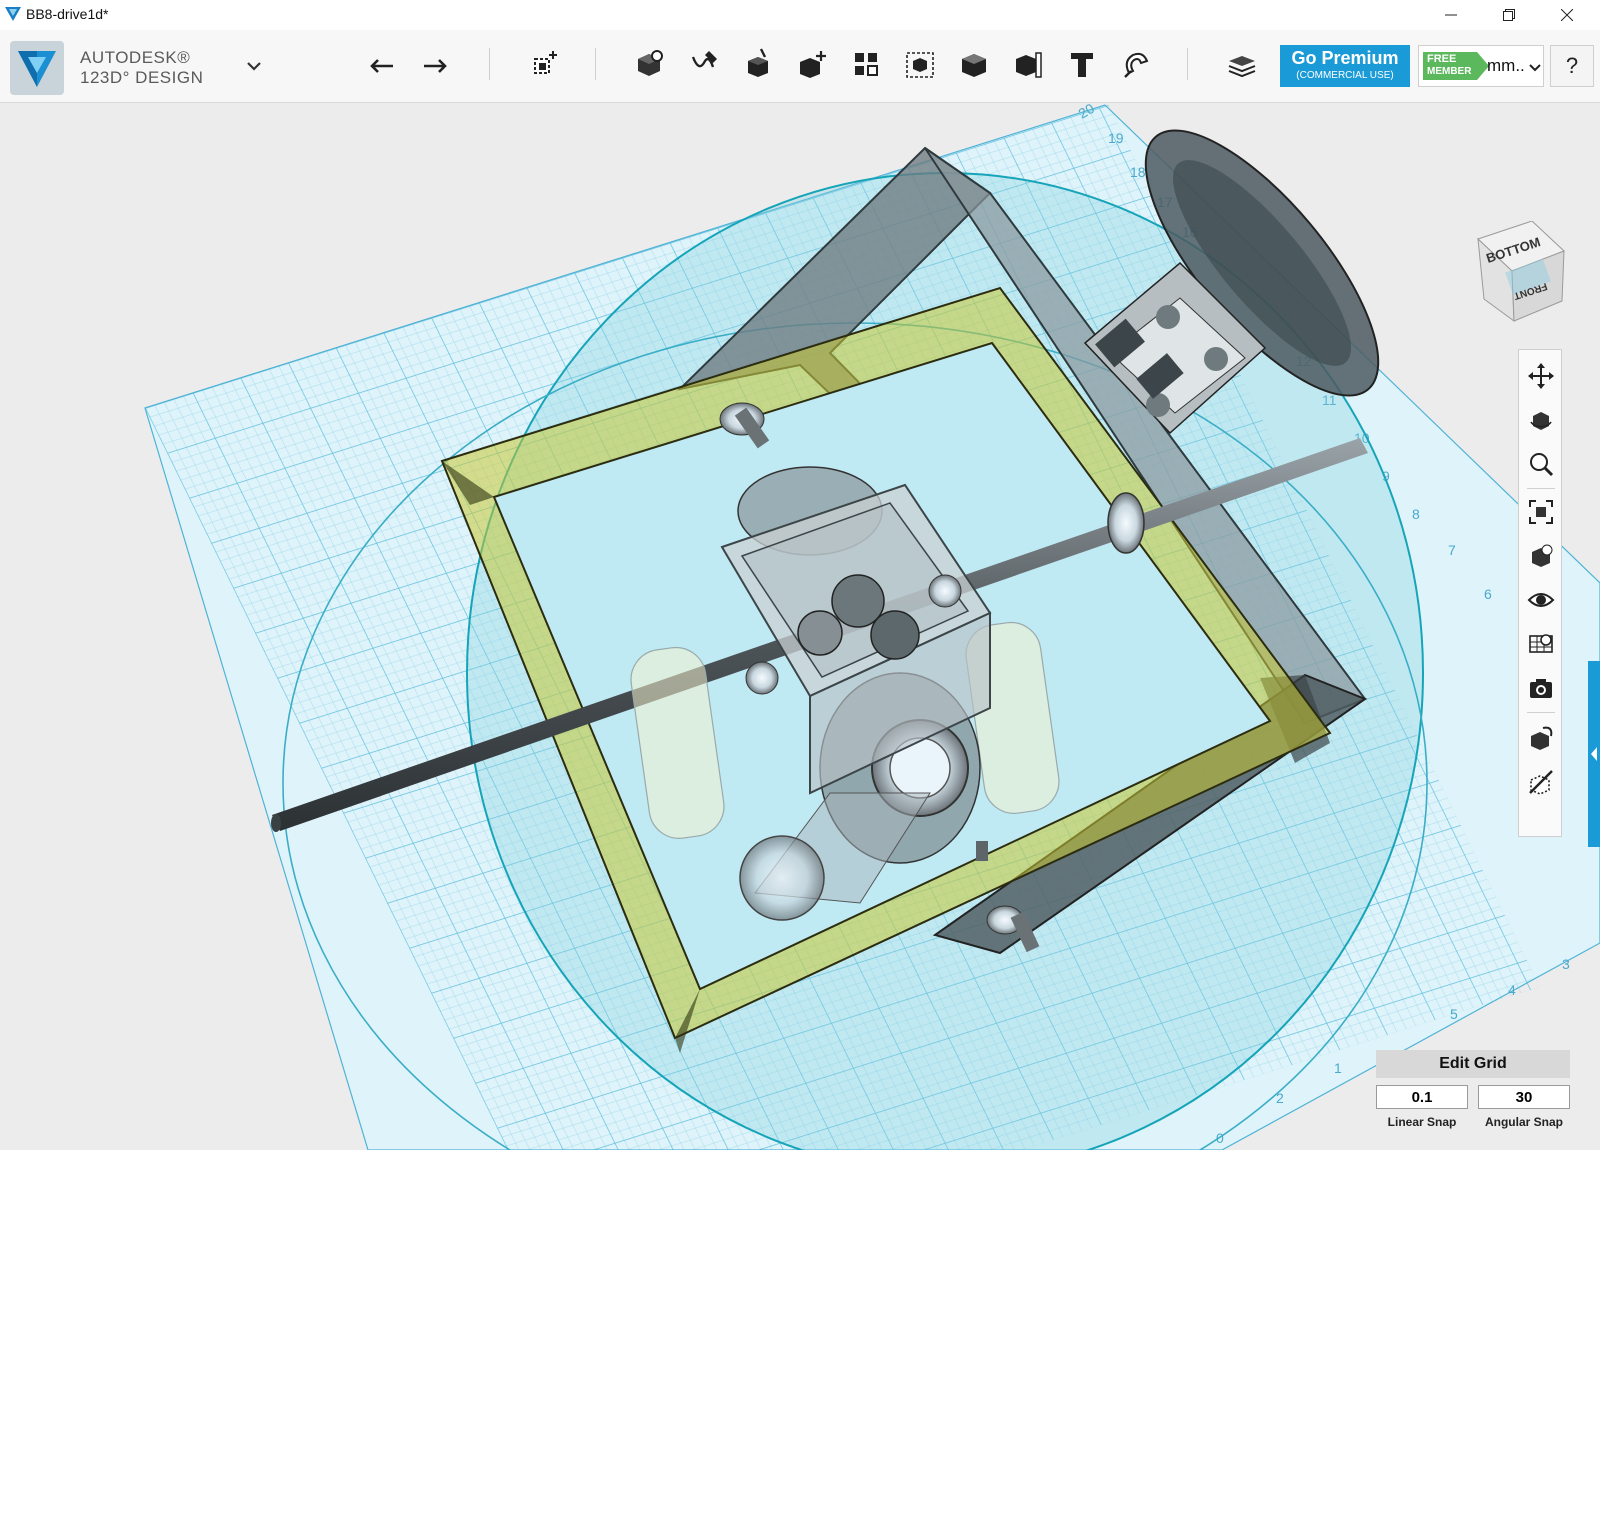  What do you see at coordinates (1488, 594) in the screenshot?
I see `grid-label-6: 6` at bounding box center [1488, 594].